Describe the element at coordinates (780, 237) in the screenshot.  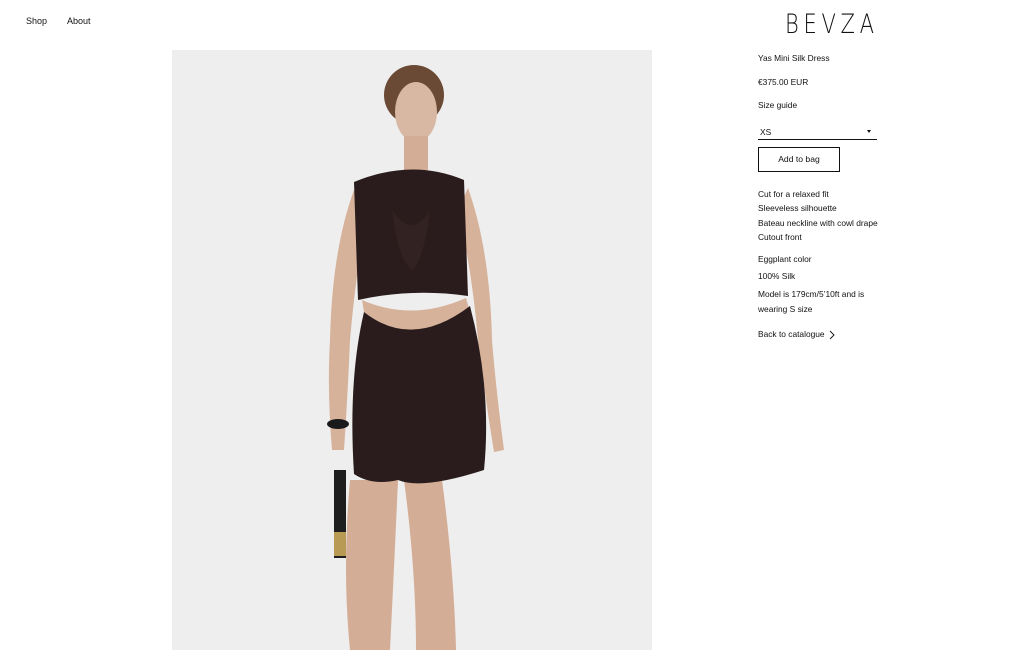
I see `description-line: Cutout front` at that location.